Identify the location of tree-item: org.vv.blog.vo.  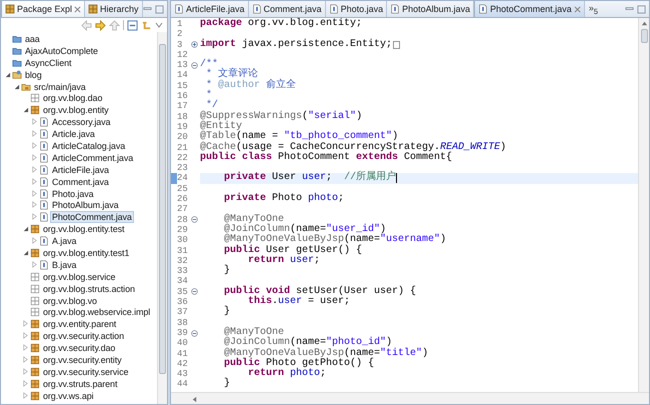
(70, 301).